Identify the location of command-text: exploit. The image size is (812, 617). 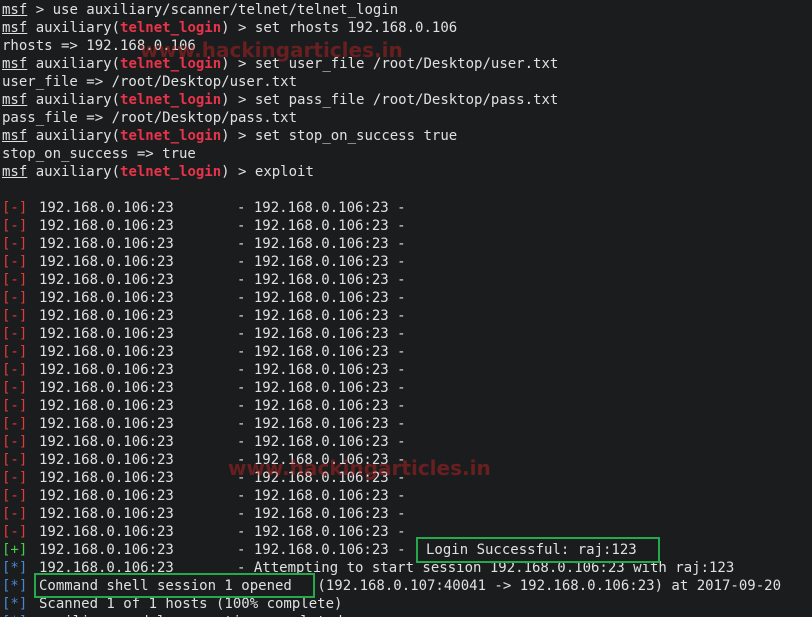
(284, 172).